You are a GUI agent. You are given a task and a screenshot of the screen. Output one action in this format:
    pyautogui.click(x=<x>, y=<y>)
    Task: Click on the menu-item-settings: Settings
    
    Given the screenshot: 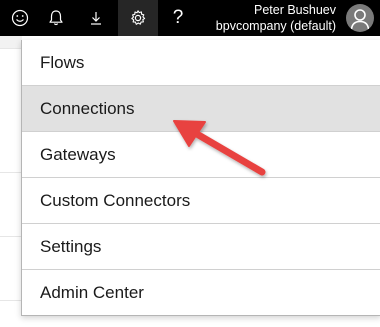 What is the action you would take?
    pyautogui.click(x=201, y=247)
    